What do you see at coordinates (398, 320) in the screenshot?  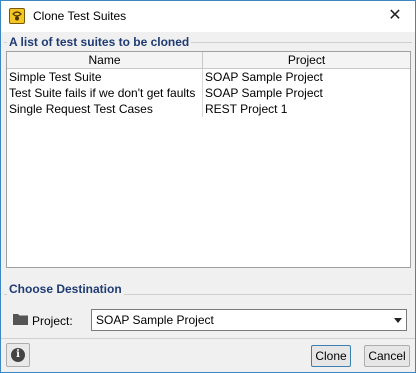 I see `chevron-down-icon` at bounding box center [398, 320].